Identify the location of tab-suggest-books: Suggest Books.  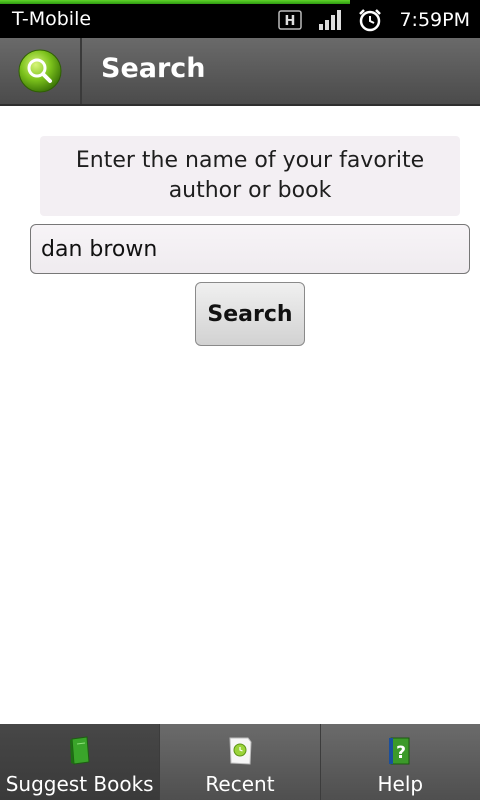
(80, 762).